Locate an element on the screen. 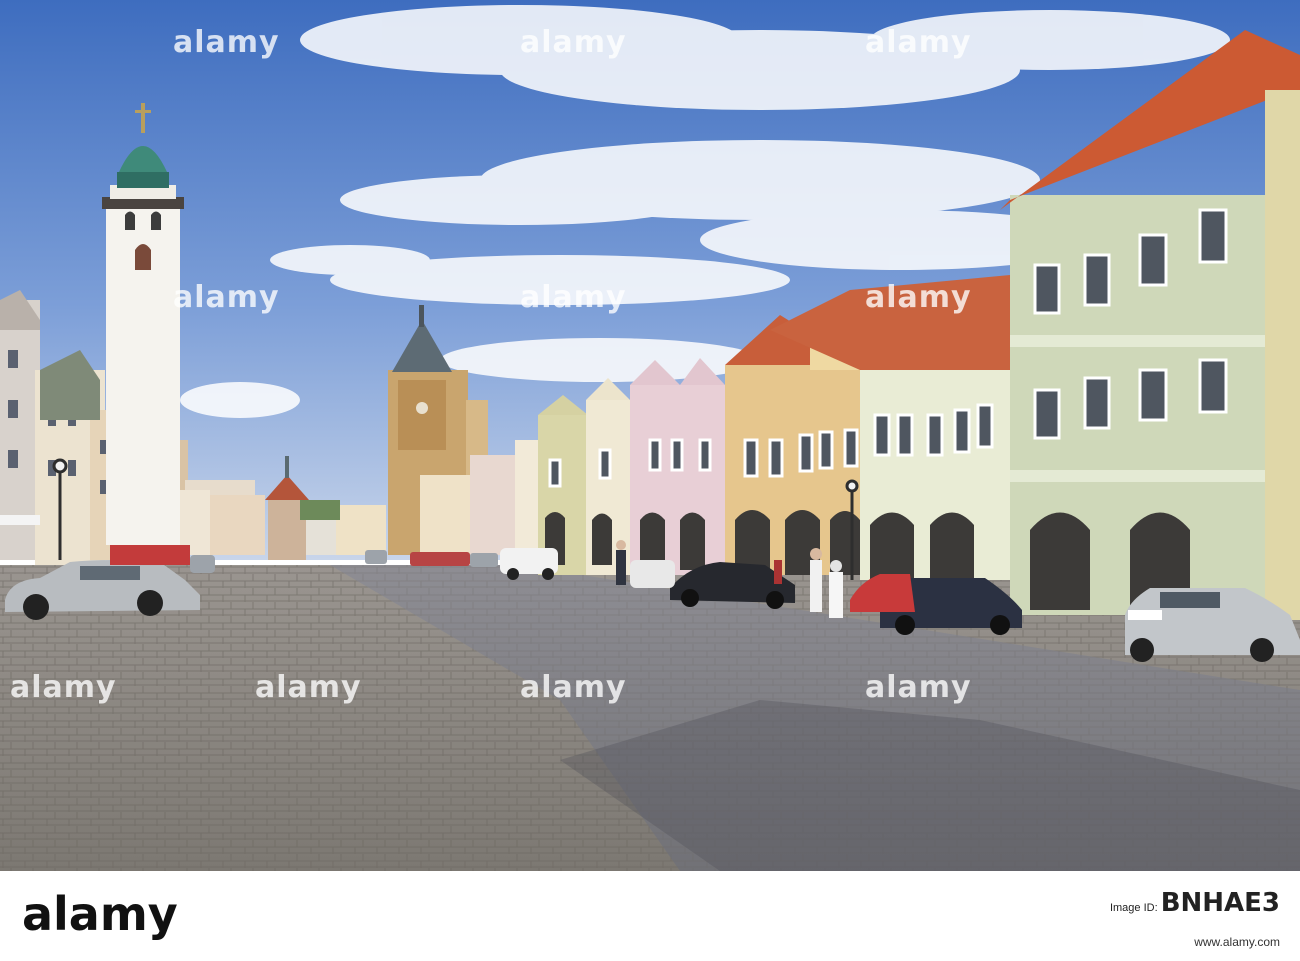 Image resolution: width=1300 pixels, height=961 pixels. image-id-label: Image ID: is located at coordinates (1133, 908).